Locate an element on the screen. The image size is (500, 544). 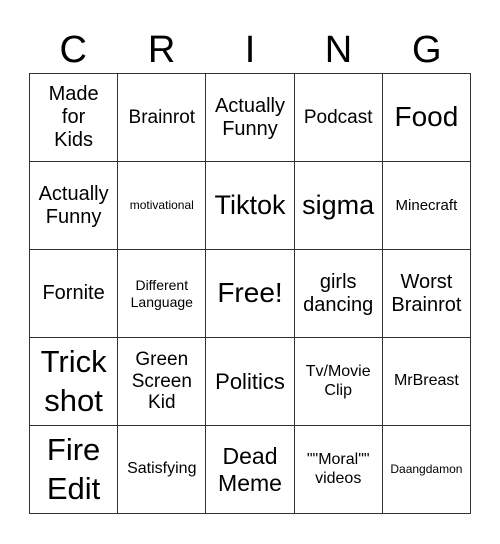
bingo-cell: Fornite is located at coordinates (74, 294).